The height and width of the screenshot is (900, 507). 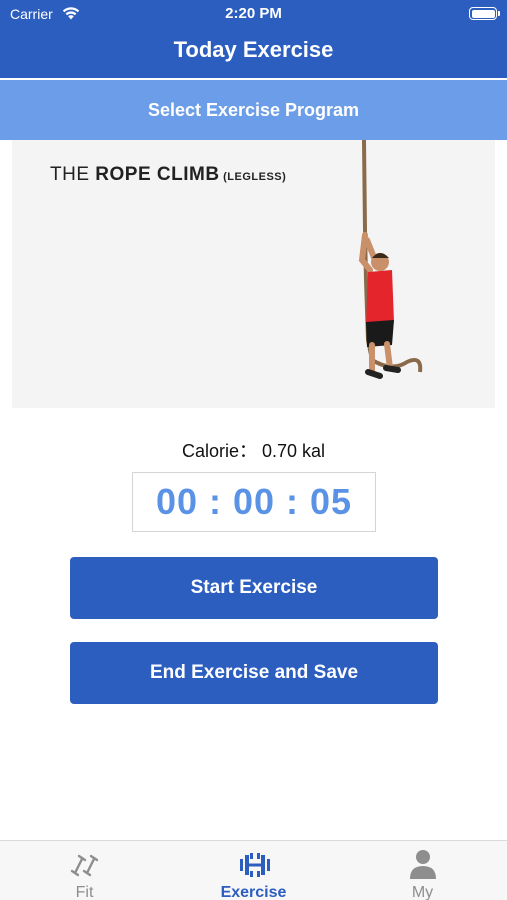 I want to click on app-header: Carrier 2:20 PM Today Exercise, so click(x=253, y=39).